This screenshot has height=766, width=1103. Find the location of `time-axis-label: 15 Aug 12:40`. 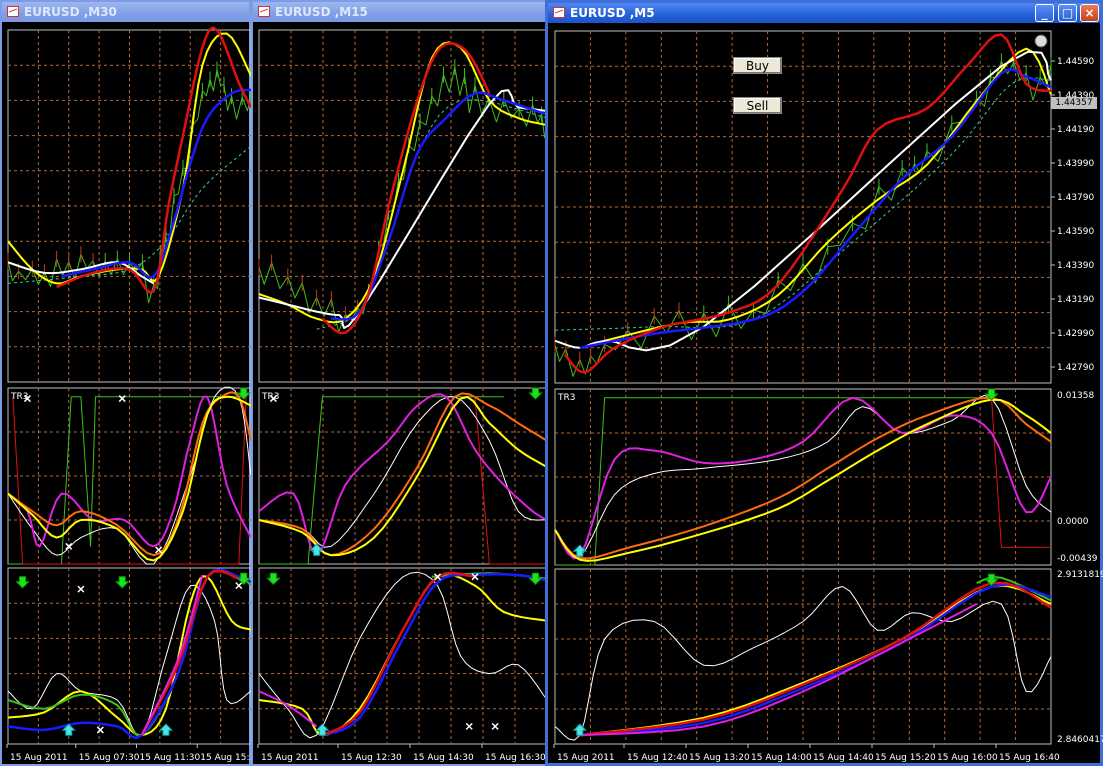

time-axis-label: 15 Aug 12:40 is located at coordinates (657, 758).